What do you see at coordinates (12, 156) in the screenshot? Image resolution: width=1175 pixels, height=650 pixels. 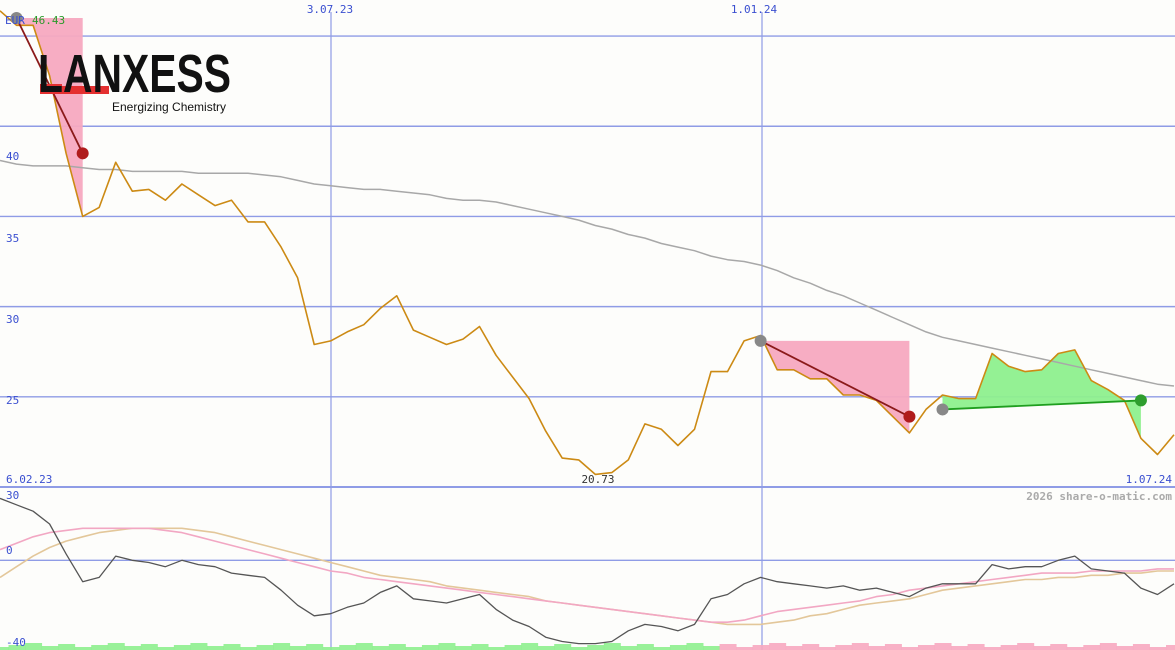 I see `y-tick-40: 40` at bounding box center [12, 156].